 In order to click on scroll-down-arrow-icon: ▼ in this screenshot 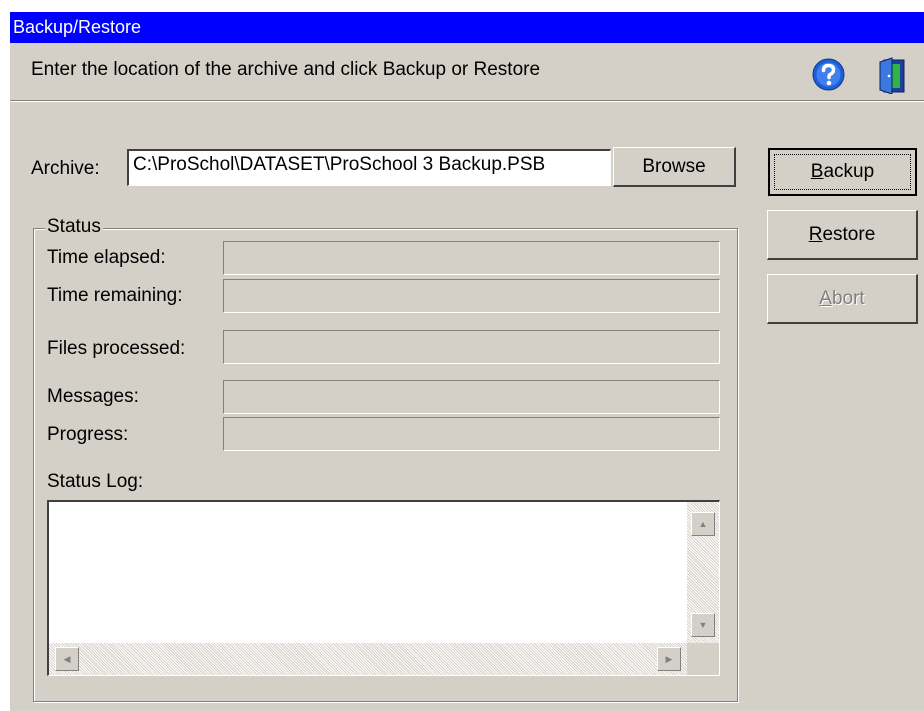, I will do `click(703, 625)`.